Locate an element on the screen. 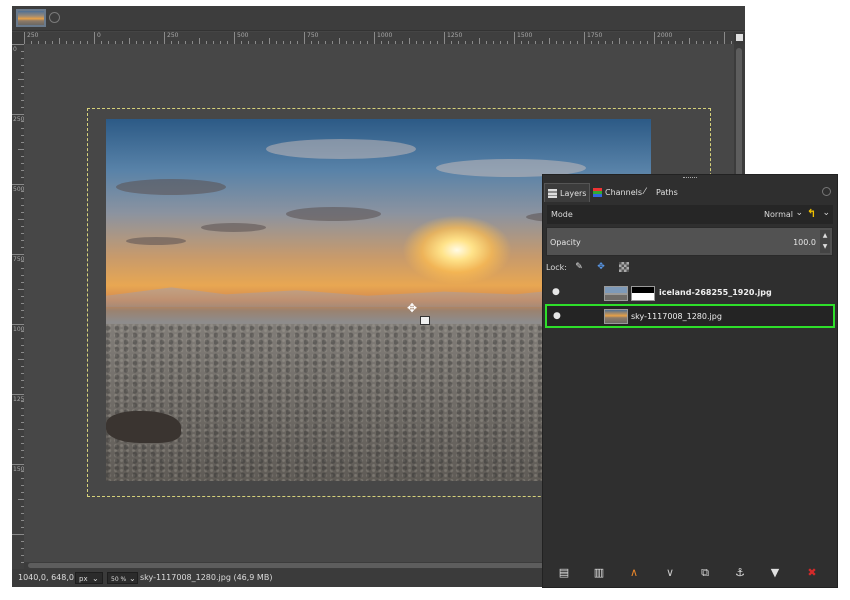 The height and width of the screenshot is (600, 850). opacity-label: Opacity is located at coordinates (565, 242).